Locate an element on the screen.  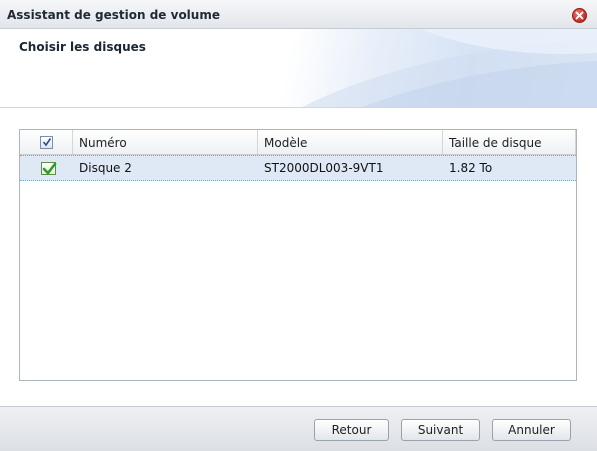
step-title: Choisir les disques is located at coordinates (82, 47).